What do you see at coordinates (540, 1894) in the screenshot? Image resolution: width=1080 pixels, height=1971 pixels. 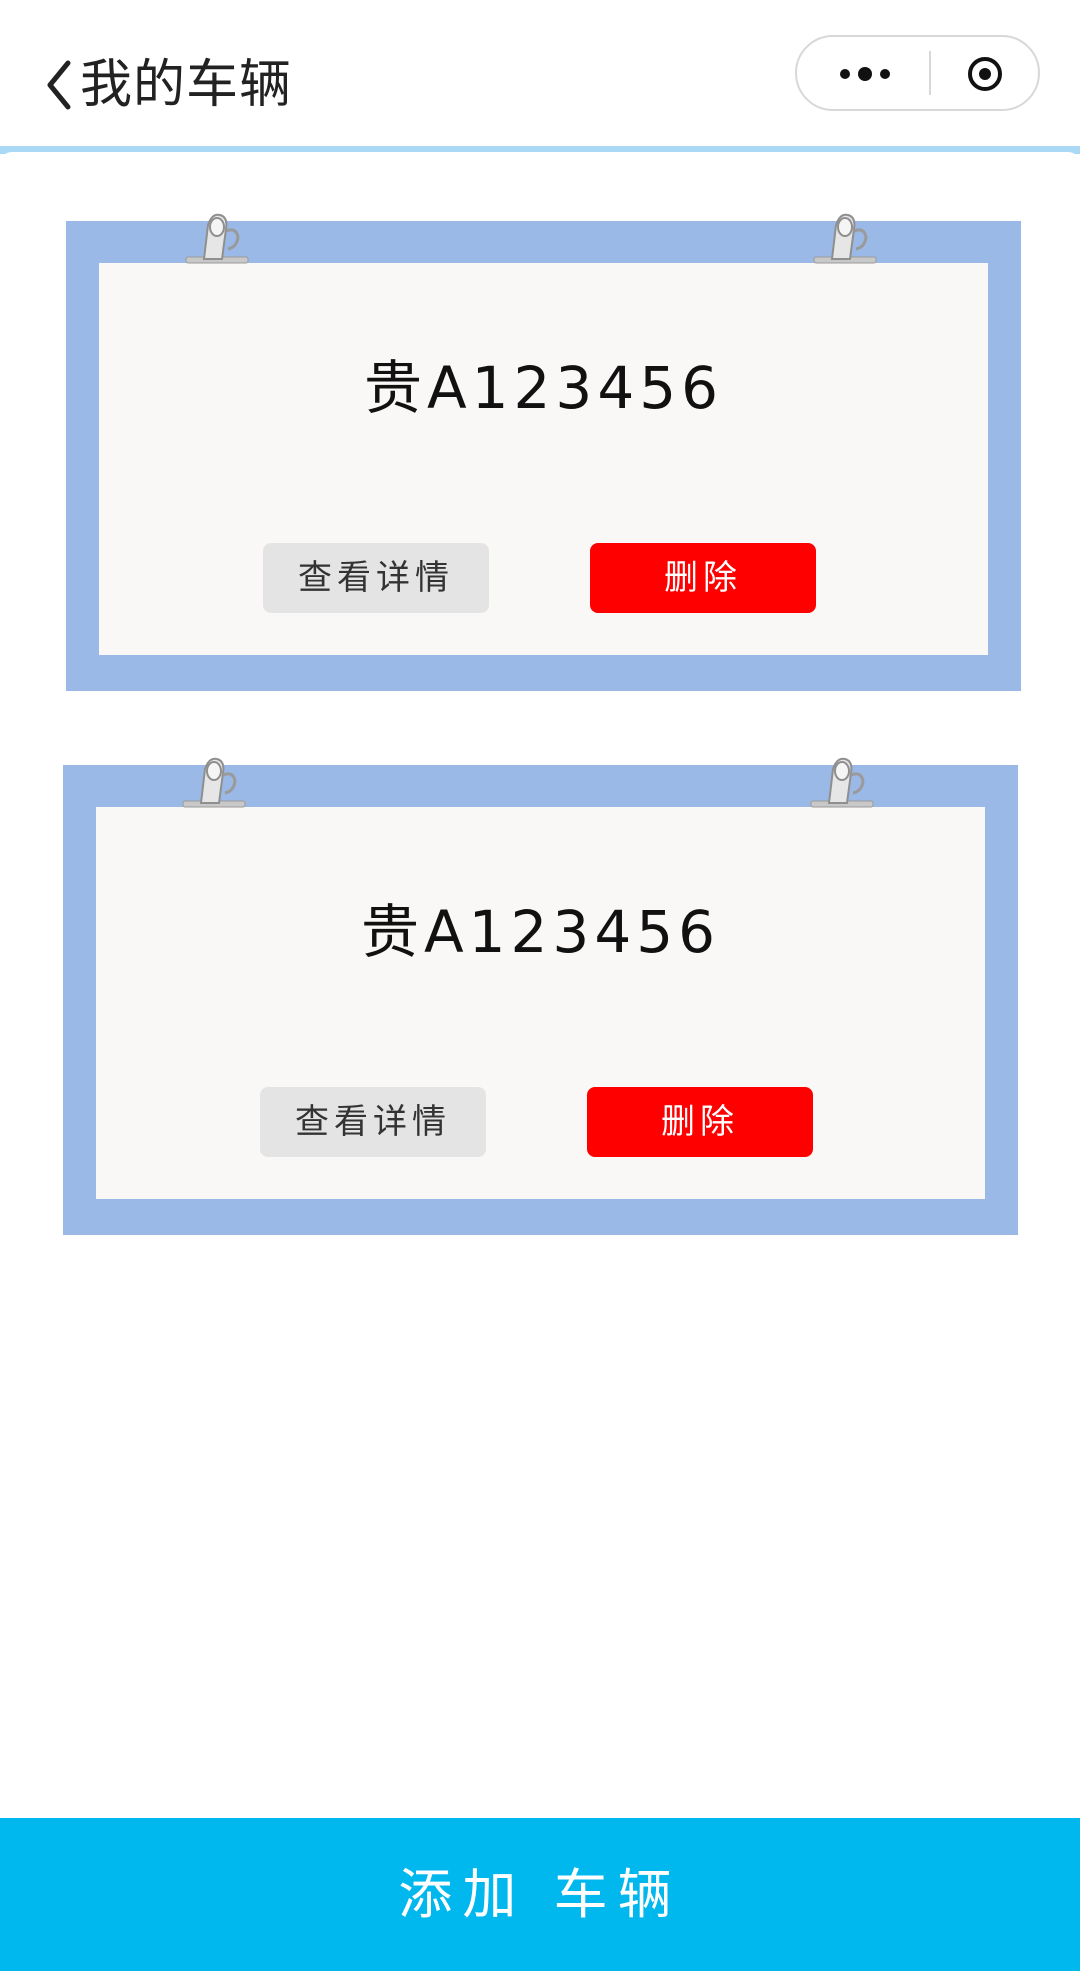 I see `add-vehicle-button: 添加 车辆` at bounding box center [540, 1894].